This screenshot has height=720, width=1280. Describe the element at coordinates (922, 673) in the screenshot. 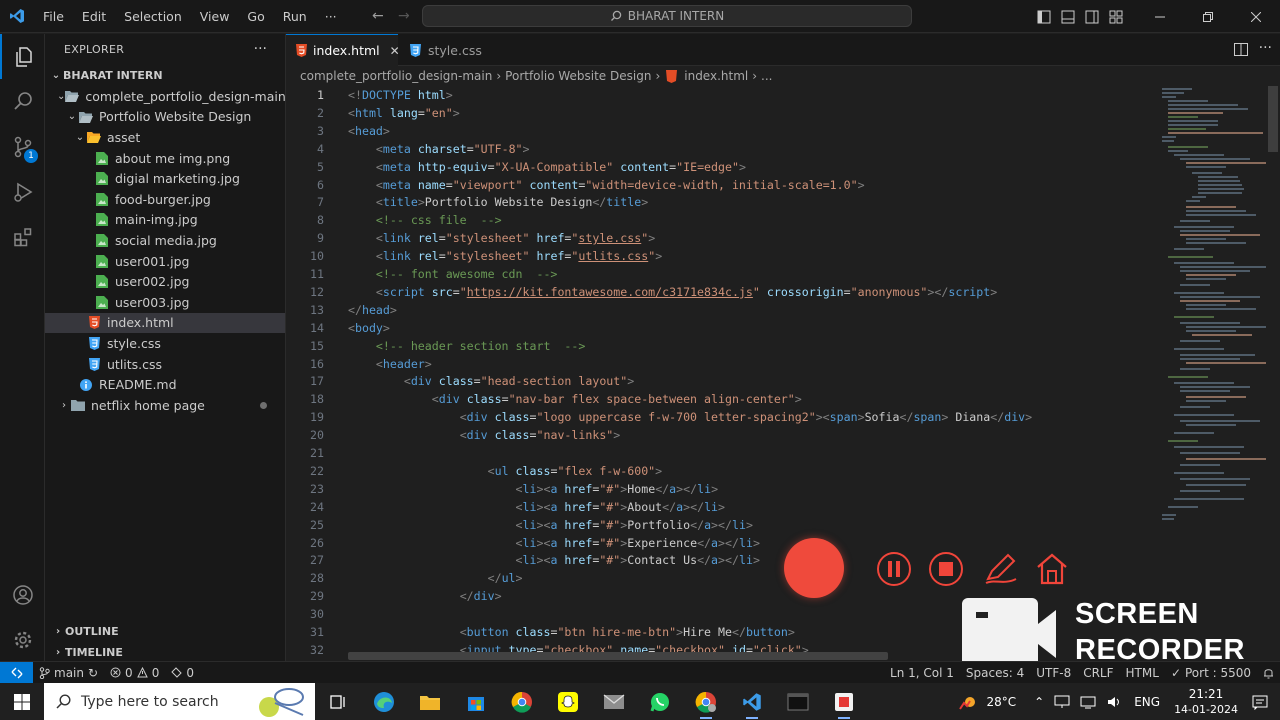

I see `cursor-position: Ln 1, Col 1` at that location.